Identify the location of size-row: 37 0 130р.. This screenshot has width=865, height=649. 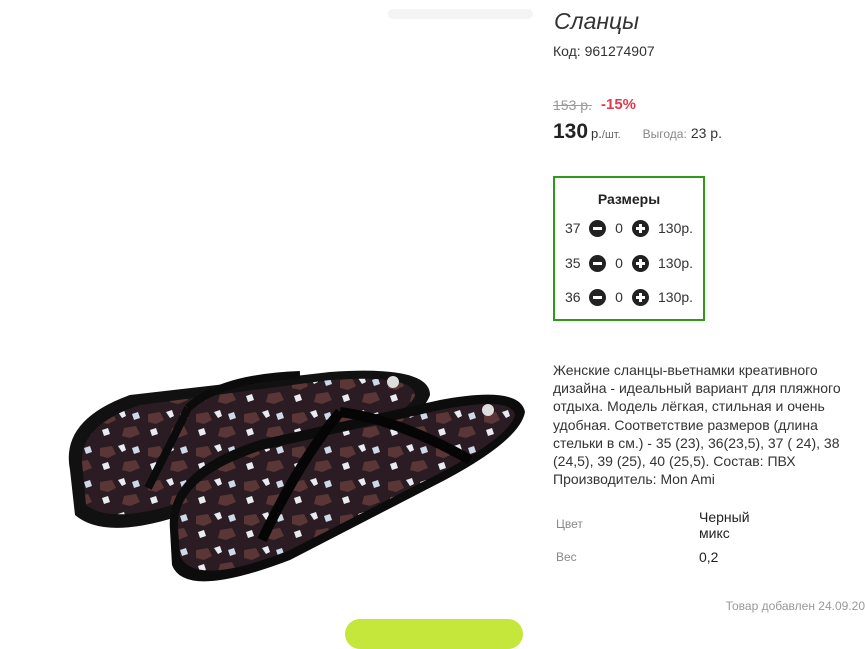
(629, 228).